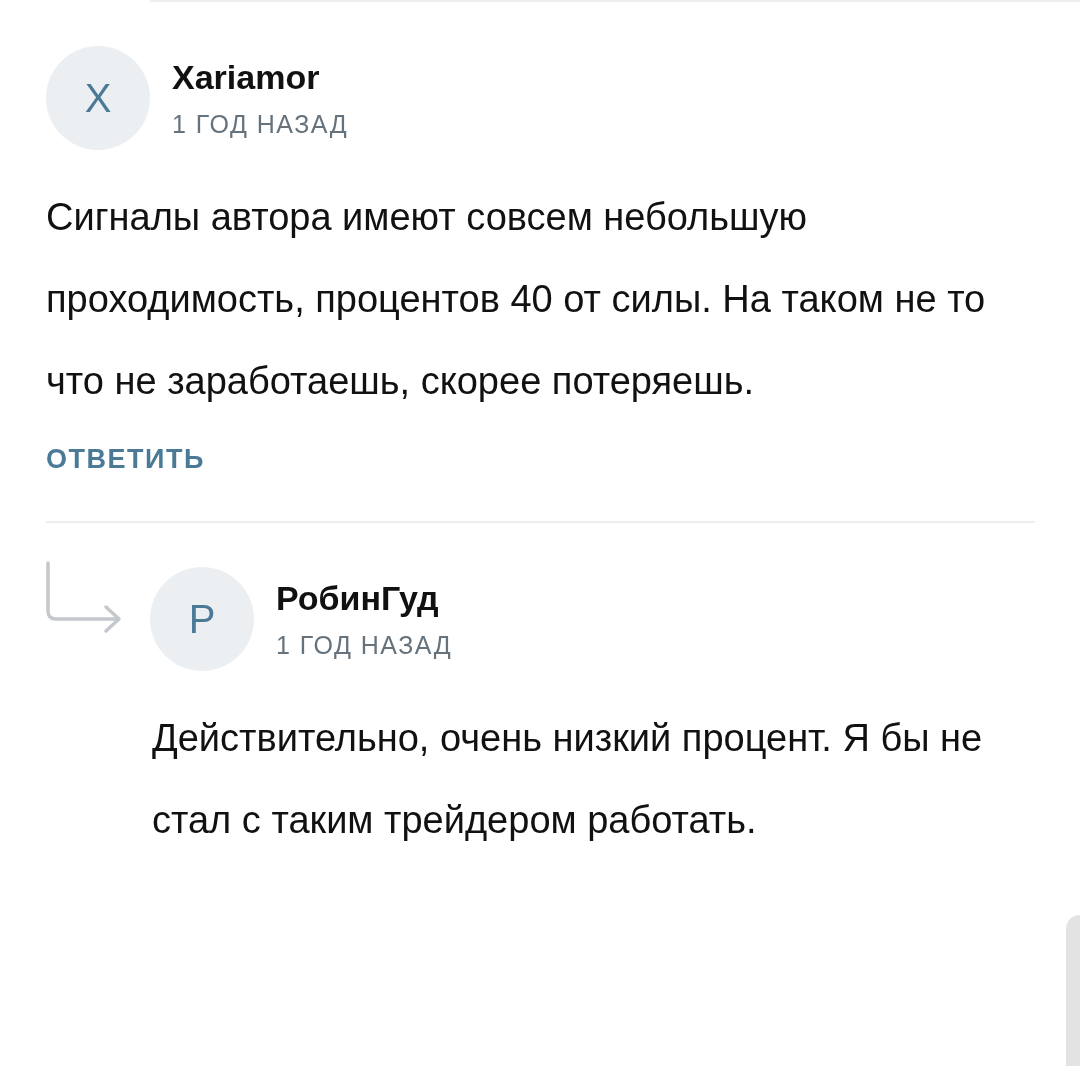  Describe the element at coordinates (246, 77) in the screenshot. I see `author-name: Xariamor` at that location.